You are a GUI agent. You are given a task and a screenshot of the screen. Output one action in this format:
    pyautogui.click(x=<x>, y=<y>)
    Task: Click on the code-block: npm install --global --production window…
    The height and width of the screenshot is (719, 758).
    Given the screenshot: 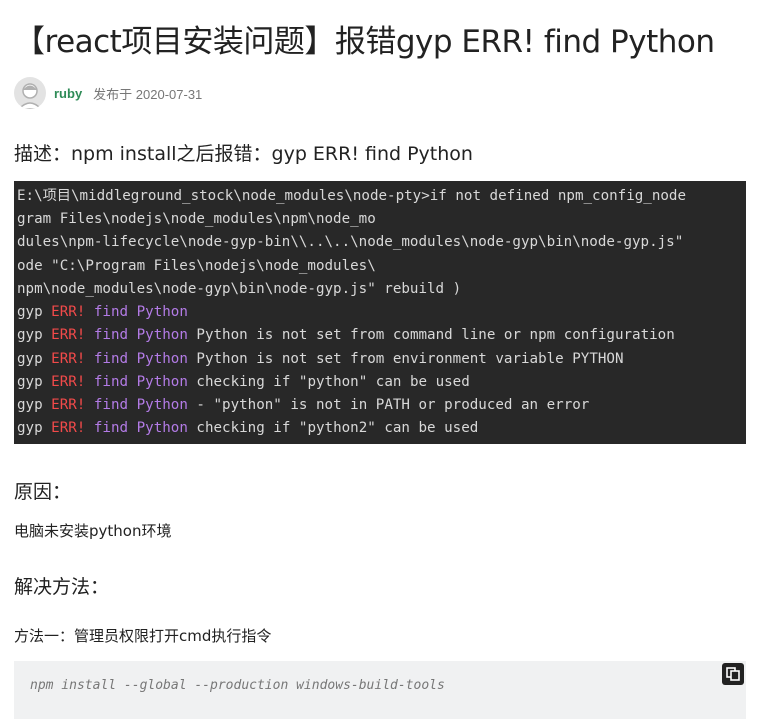 What is the action you would take?
    pyautogui.click(x=380, y=690)
    